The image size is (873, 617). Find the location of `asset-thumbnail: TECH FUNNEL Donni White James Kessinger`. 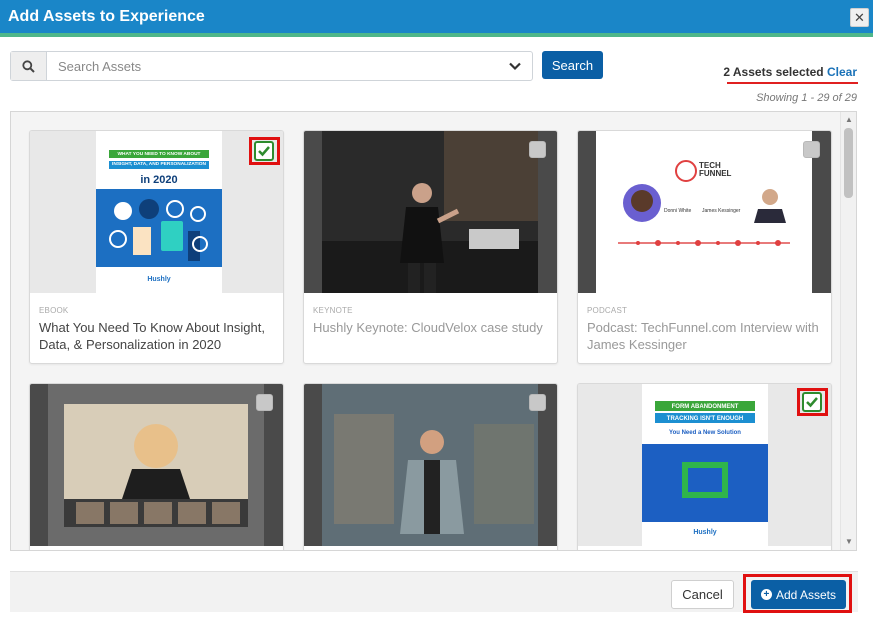

asset-thumbnail: TECH FUNNEL Donni White James Kessinger is located at coordinates (704, 212).